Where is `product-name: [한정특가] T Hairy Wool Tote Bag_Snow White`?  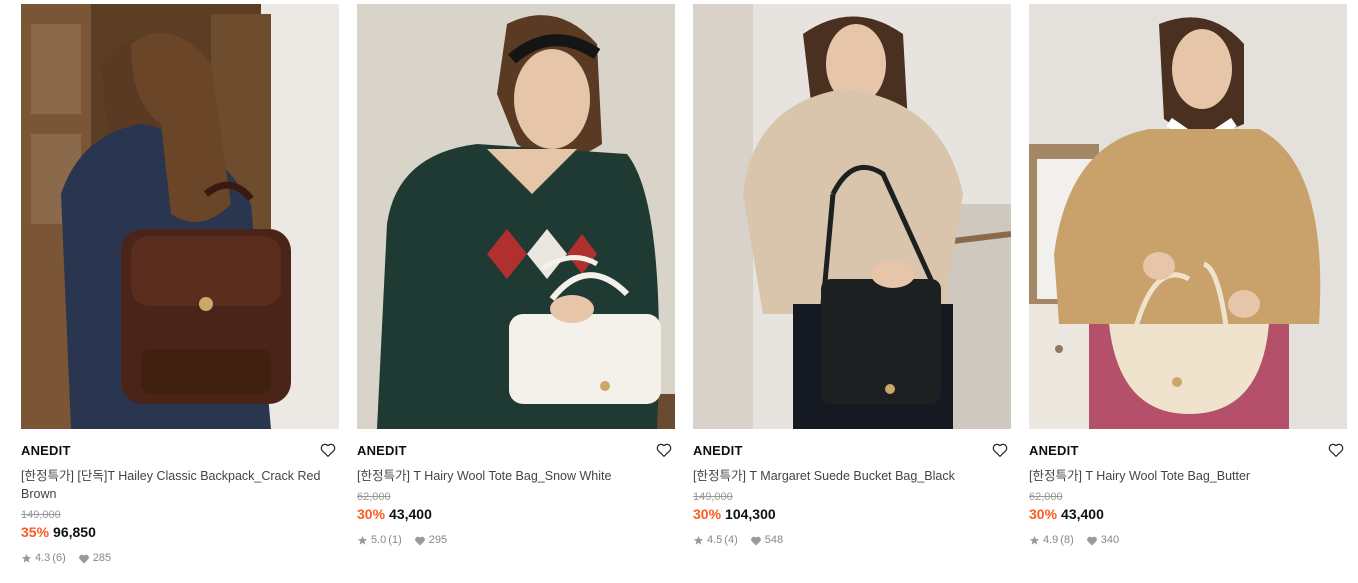
product-name: [한정특가] T Hairy Wool Tote Bag_Snow White is located at coordinates (513, 476).